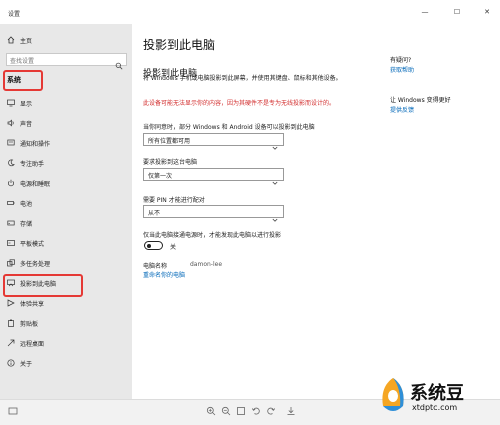 This screenshot has width=500, height=425. What do you see at coordinates (26, 104) in the screenshot?
I see `sidebar-item-label: 显示` at bounding box center [26, 104].